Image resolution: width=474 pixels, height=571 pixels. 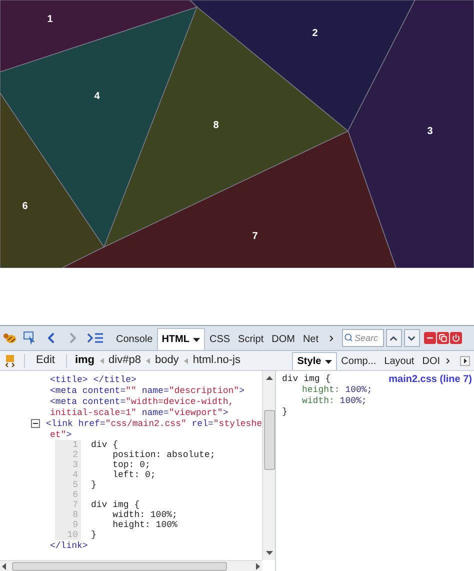 What do you see at coordinates (448, 360) in the screenshot?
I see `more-tabs-icon` at bounding box center [448, 360].